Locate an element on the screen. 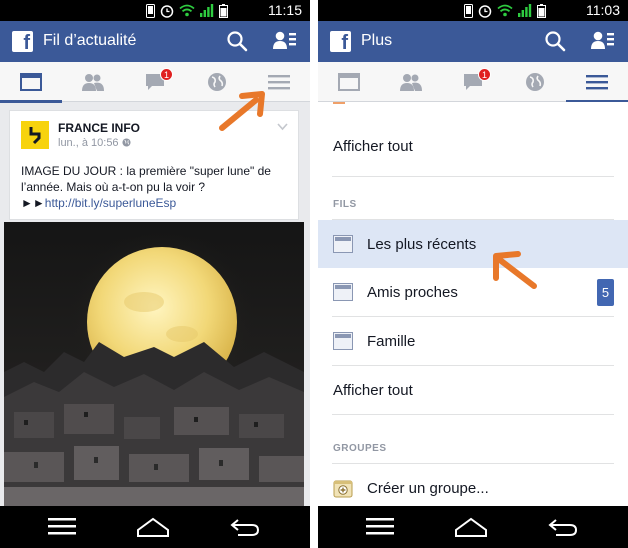  count-badge: 5 is located at coordinates (605, 292).